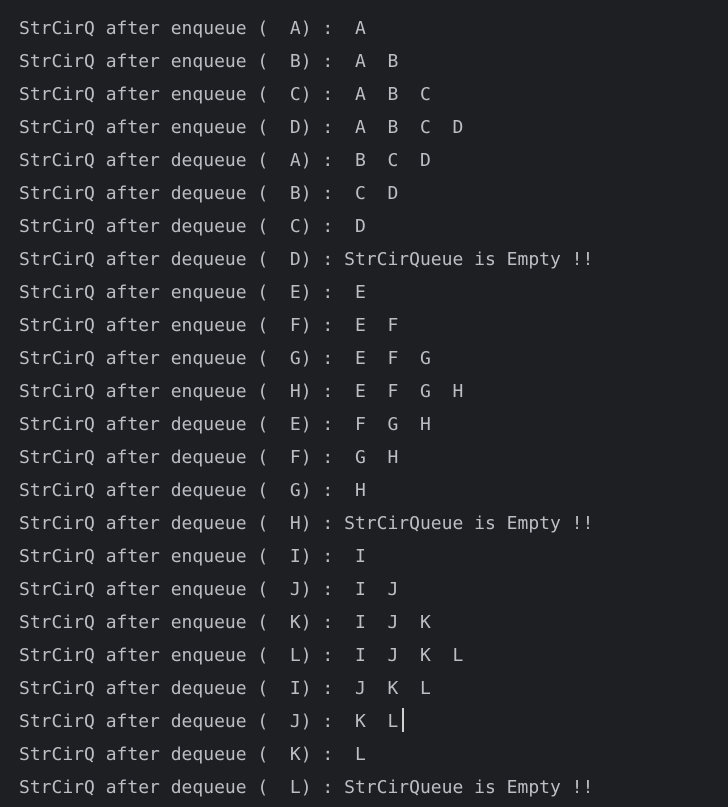 The height and width of the screenshot is (807, 728). What do you see at coordinates (209, 325) in the screenshot?
I see `console-line-text: StrCirQ after enqueue ( F) : E F` at bounding box center [209, 325].